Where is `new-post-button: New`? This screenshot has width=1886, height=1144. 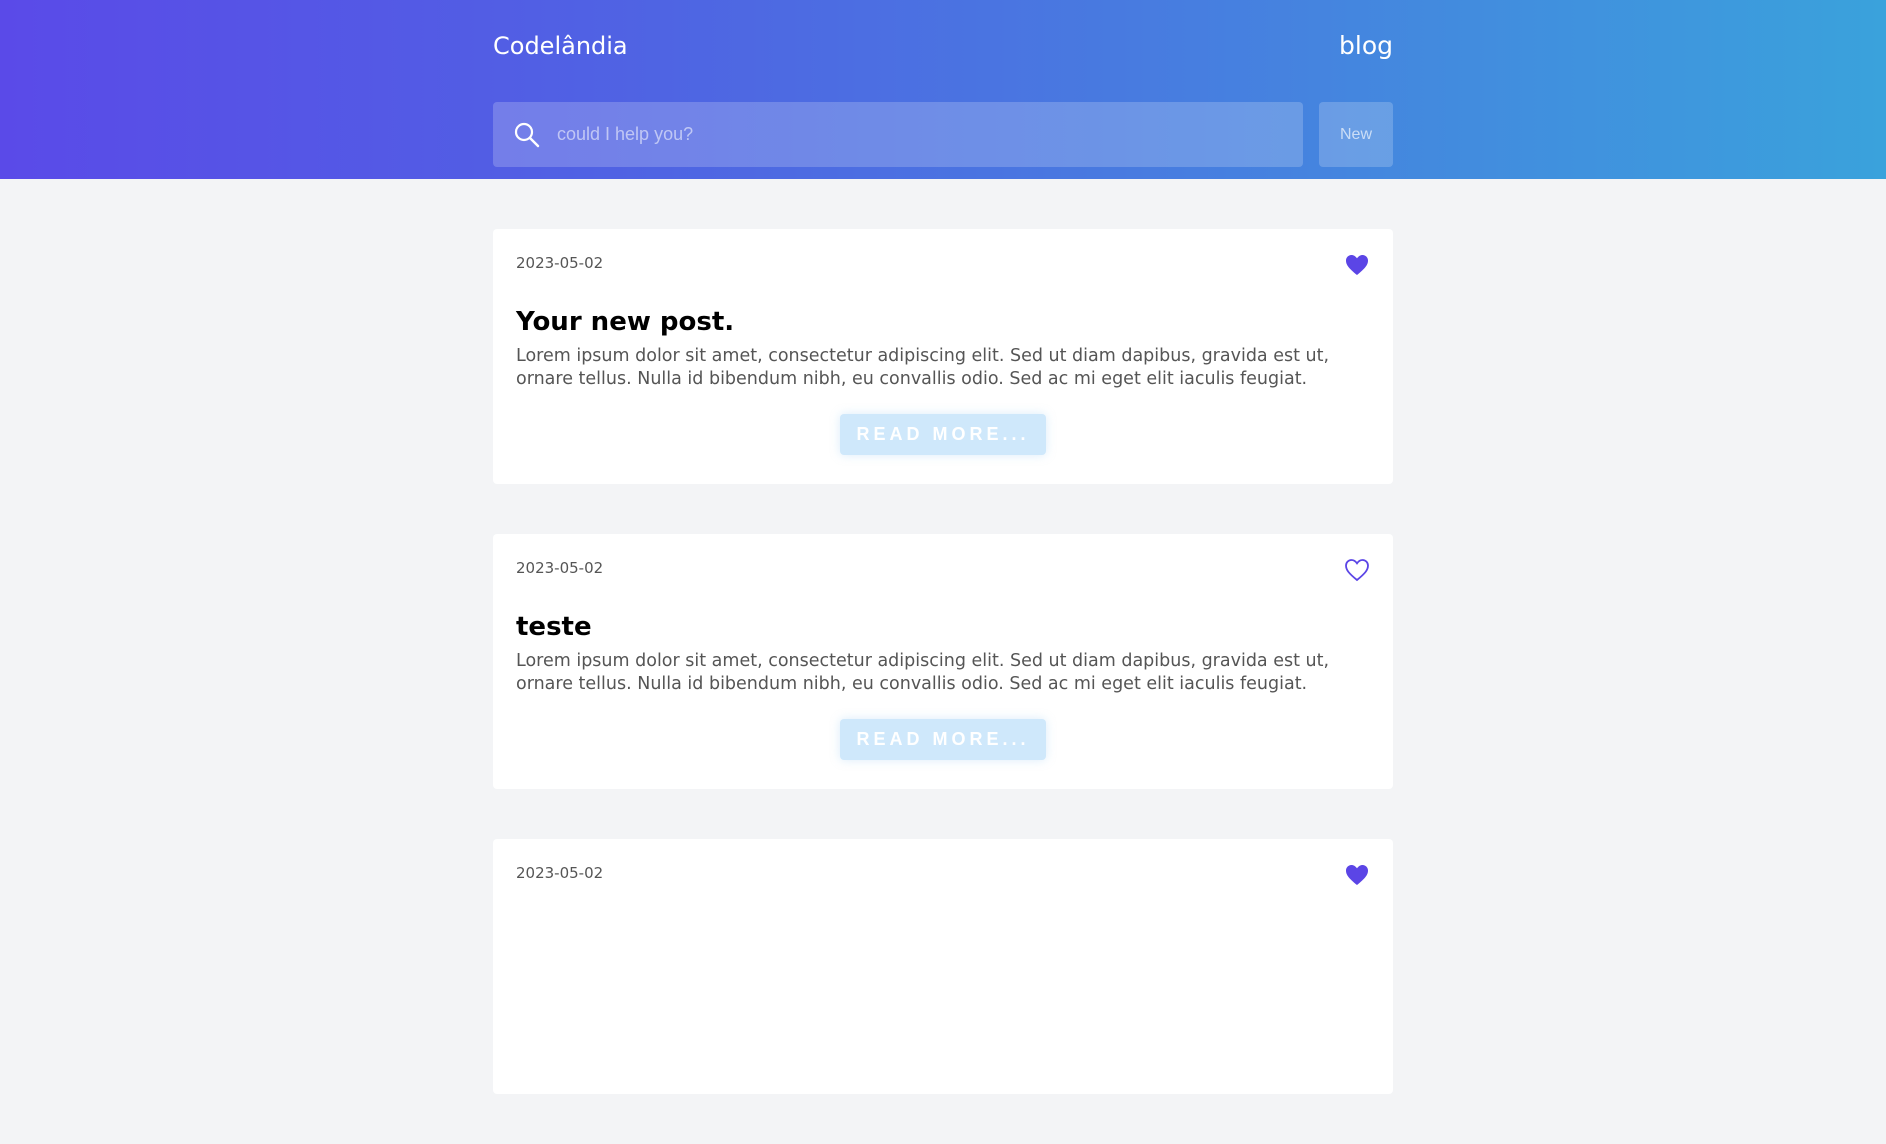 new-post-button: New is located at coordinates (1356, 134).